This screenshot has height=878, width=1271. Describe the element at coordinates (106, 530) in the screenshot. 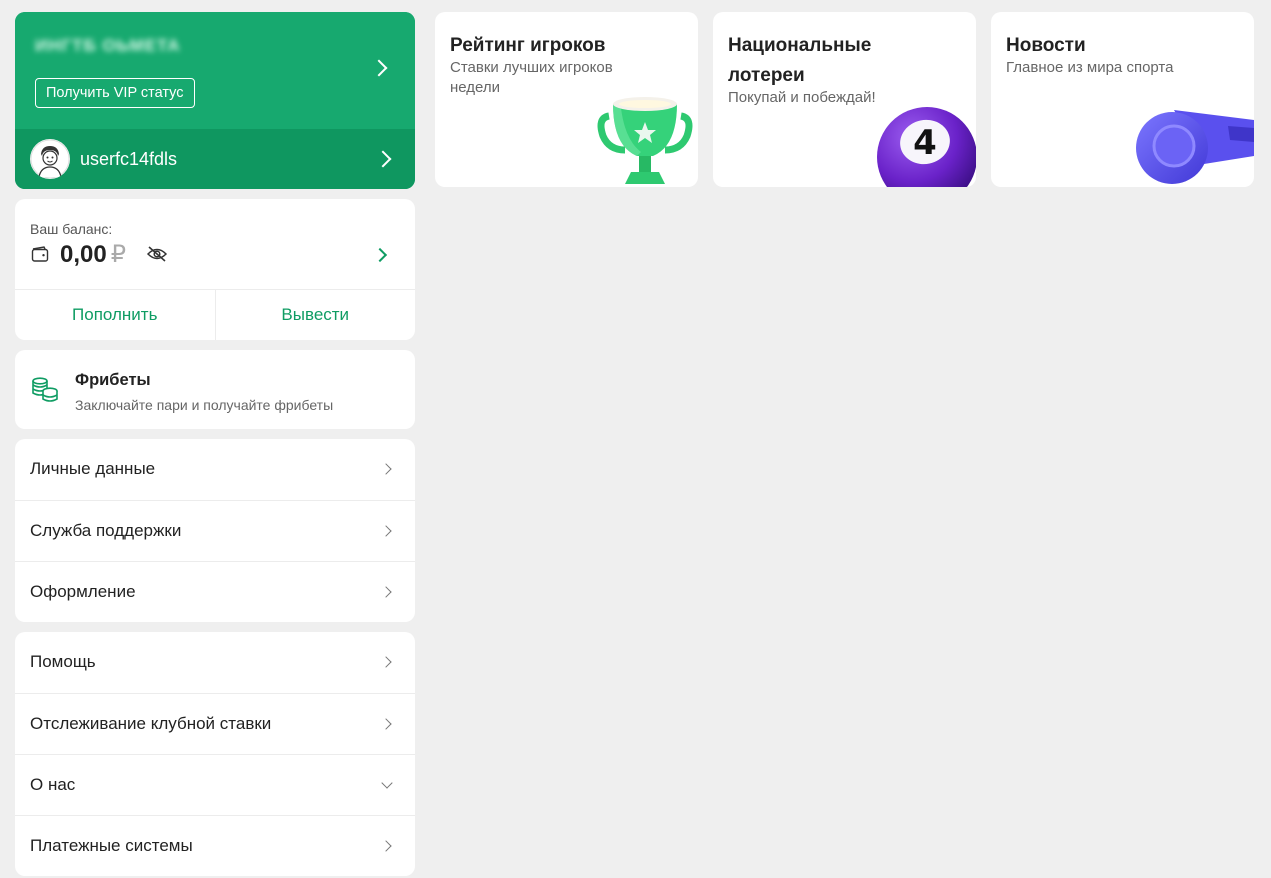

I see `menu-item-label: Служба поддержки` at that location.